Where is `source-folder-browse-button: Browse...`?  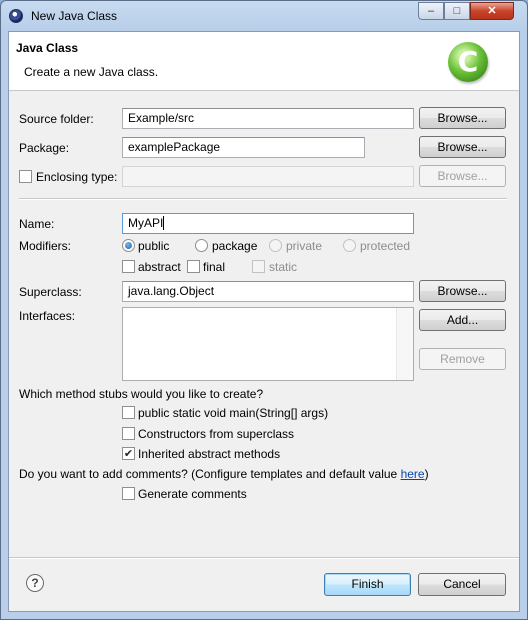 source-folder-browse-button: Browse... is located at coordinates (462, 118).